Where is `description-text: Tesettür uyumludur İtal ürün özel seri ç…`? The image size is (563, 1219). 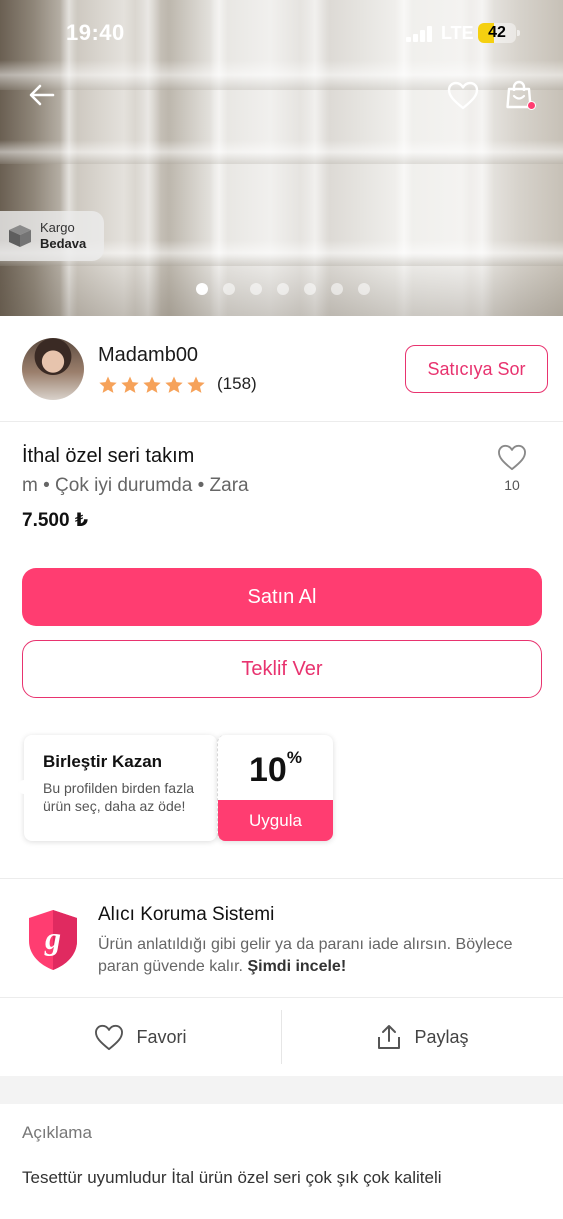 description-text: Tesettür uyumludur İtal ürün özel seri ç… is located at coordinates (232, 1177).